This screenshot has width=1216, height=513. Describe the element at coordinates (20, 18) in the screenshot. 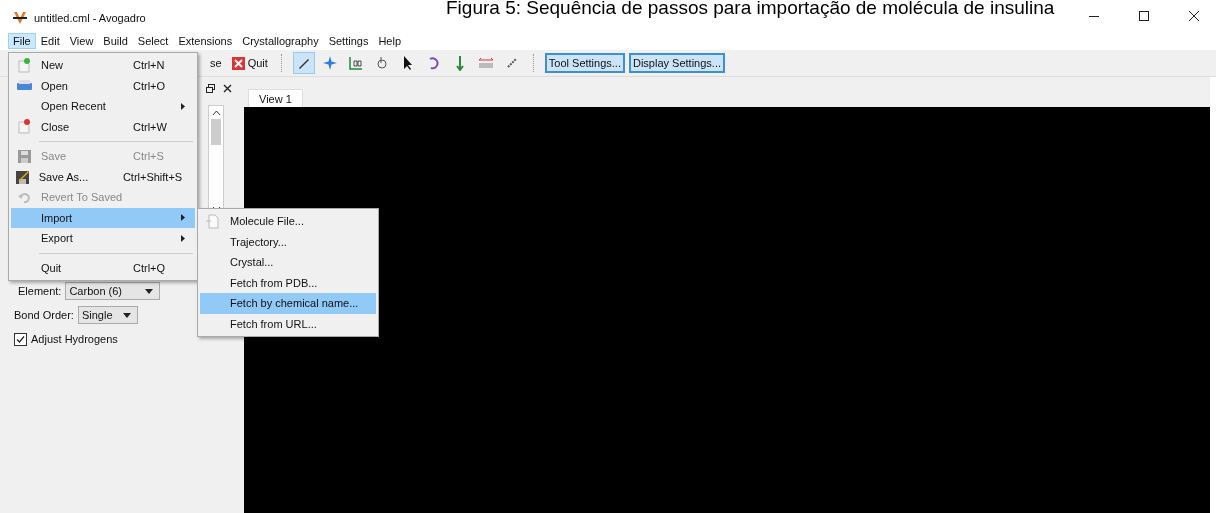

I see `app-logo-icon` at that location.